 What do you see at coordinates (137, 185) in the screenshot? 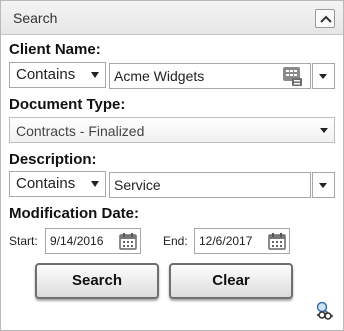
I see `description-value: Service` at bounding box center [137, 185].